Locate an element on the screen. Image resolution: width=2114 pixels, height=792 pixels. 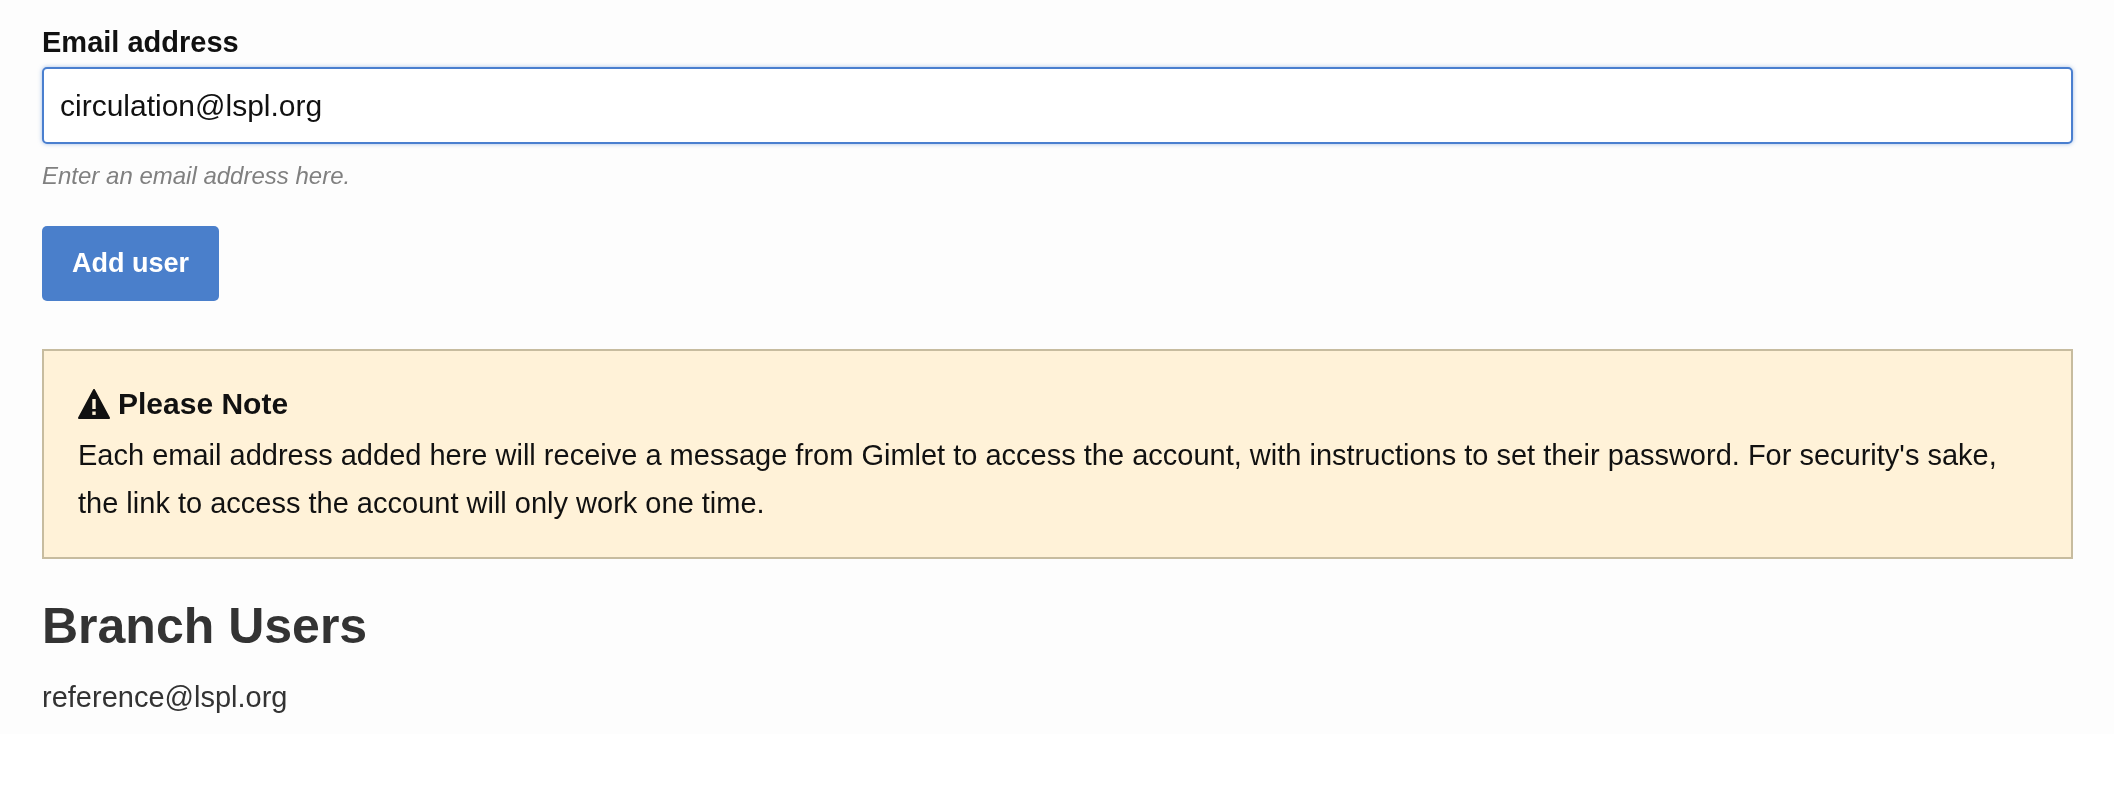
field-hint: Enter an email address here. is located at coordinates (196, 176).